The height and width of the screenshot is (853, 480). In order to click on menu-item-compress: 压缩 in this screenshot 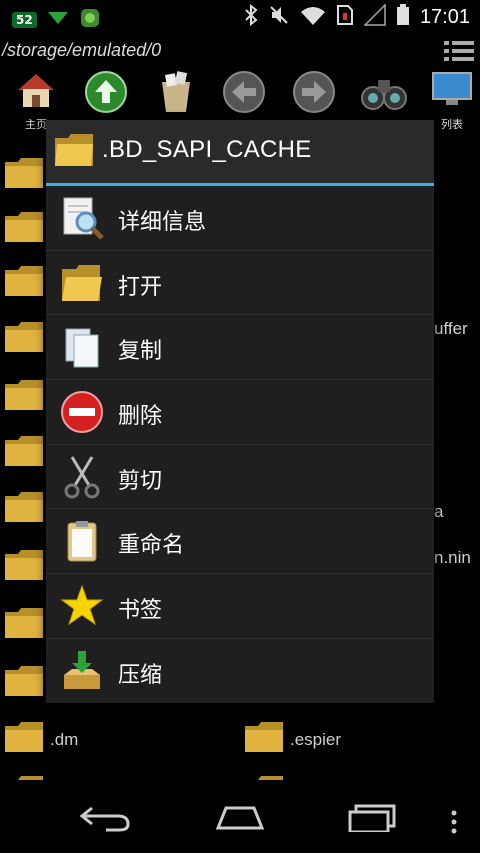, I will do `click(240, 671)`.